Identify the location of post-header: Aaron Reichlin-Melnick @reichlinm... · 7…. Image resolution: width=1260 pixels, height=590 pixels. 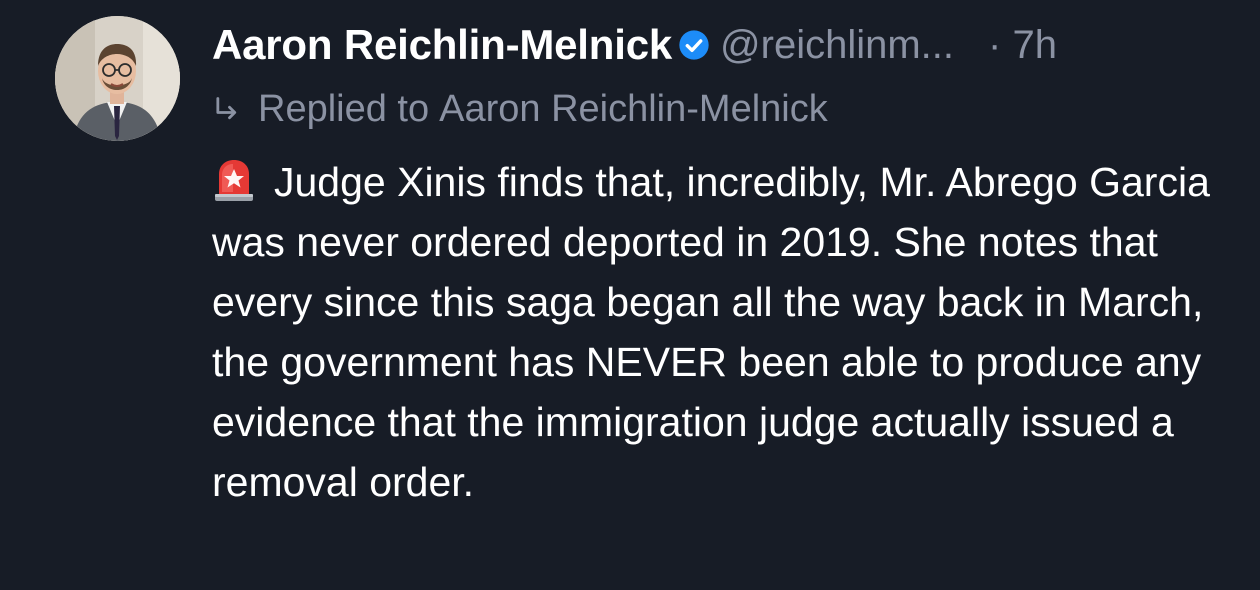
(722, 45).